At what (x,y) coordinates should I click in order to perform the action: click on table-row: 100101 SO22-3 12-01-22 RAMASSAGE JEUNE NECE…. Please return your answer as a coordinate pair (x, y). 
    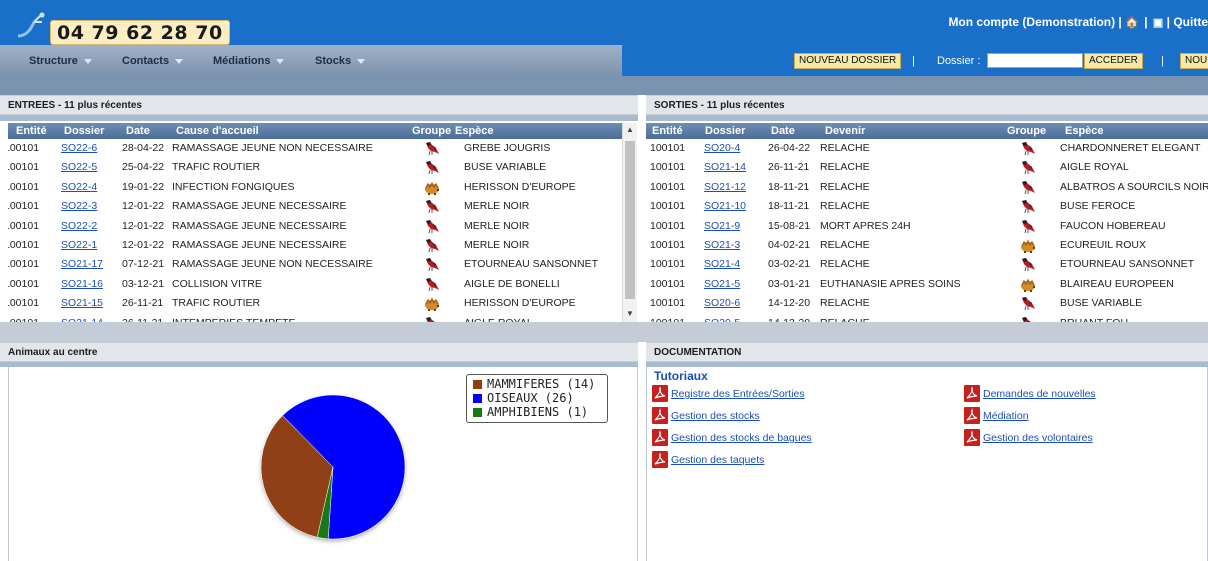
    Looking at the image, I should click on (315, 206).